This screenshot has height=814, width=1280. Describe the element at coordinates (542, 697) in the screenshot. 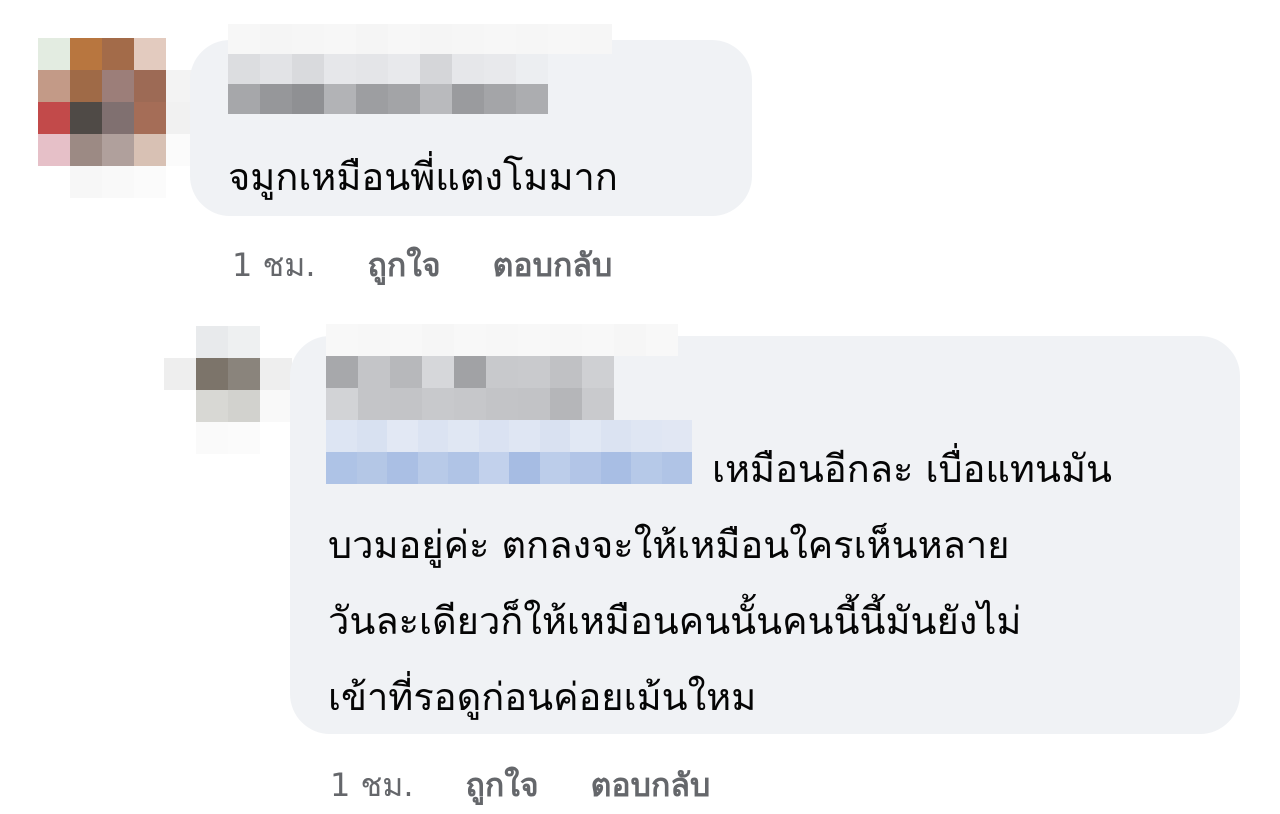

I see `comment-text-line-4: เข้าที่รอดูก่อนค่อยเม้นใหม` at that location.